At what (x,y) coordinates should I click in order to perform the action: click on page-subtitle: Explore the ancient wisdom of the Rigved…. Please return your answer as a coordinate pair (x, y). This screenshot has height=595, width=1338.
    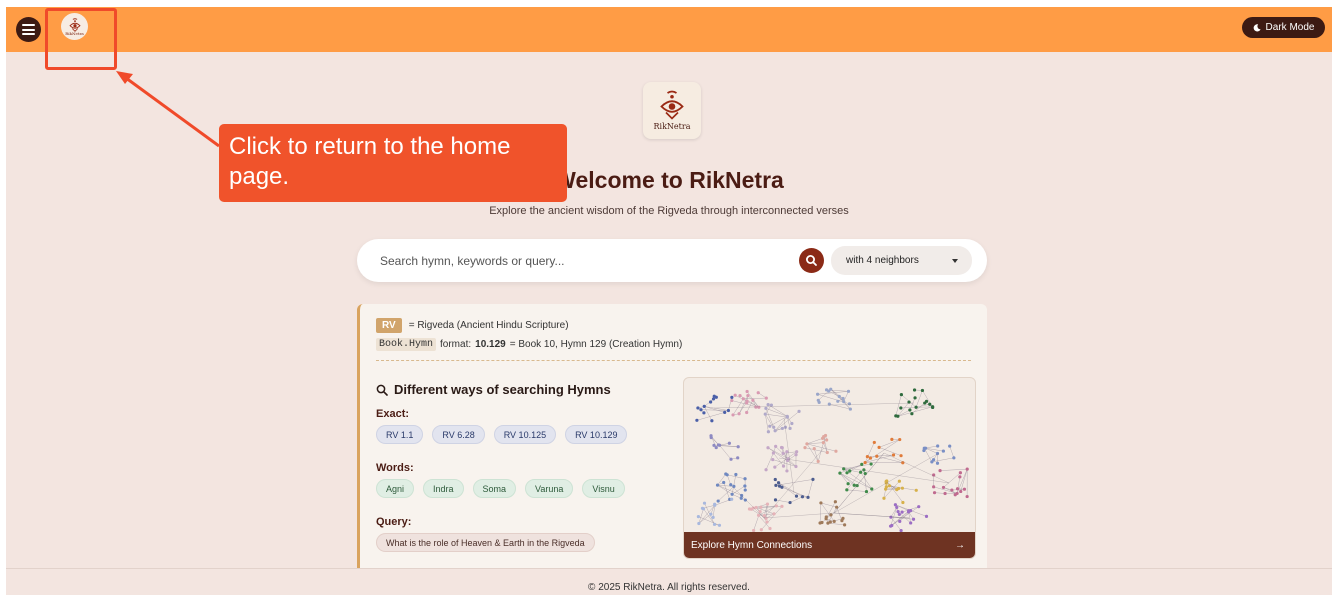
    Looking at the image, I should click on (669, 211).